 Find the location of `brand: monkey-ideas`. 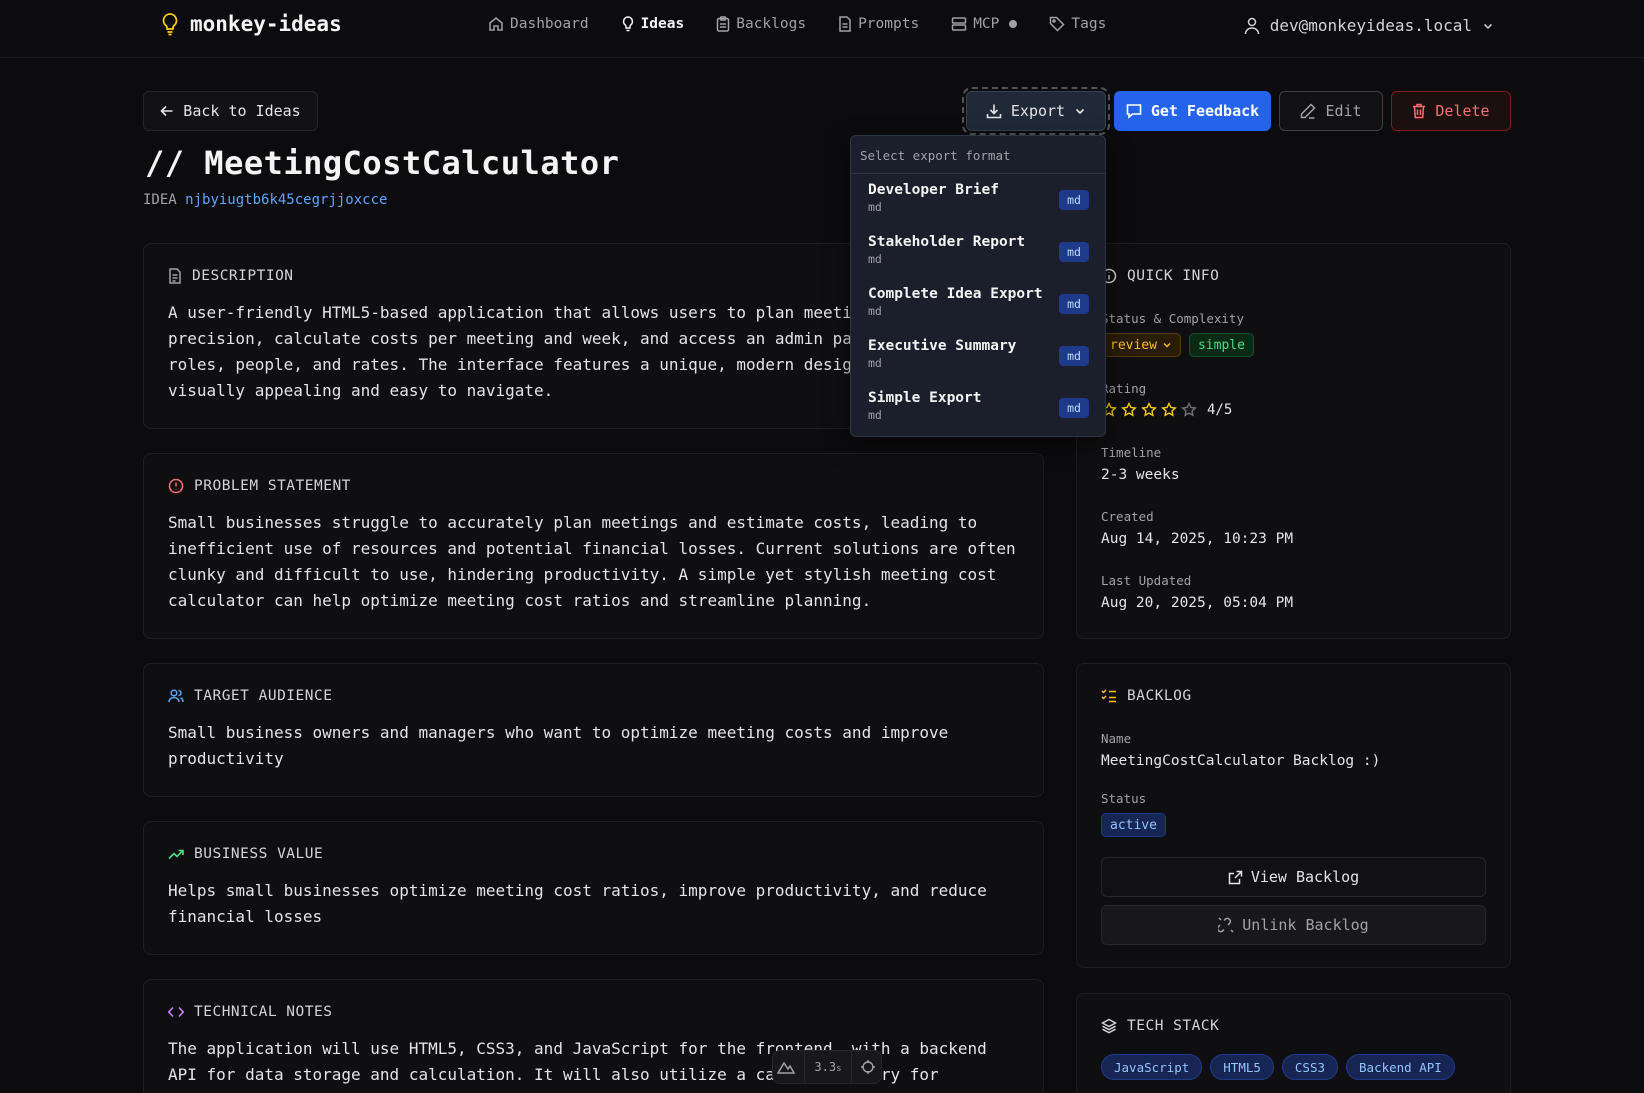

brand: monkey-ideas is located at coordinates (251, 24).